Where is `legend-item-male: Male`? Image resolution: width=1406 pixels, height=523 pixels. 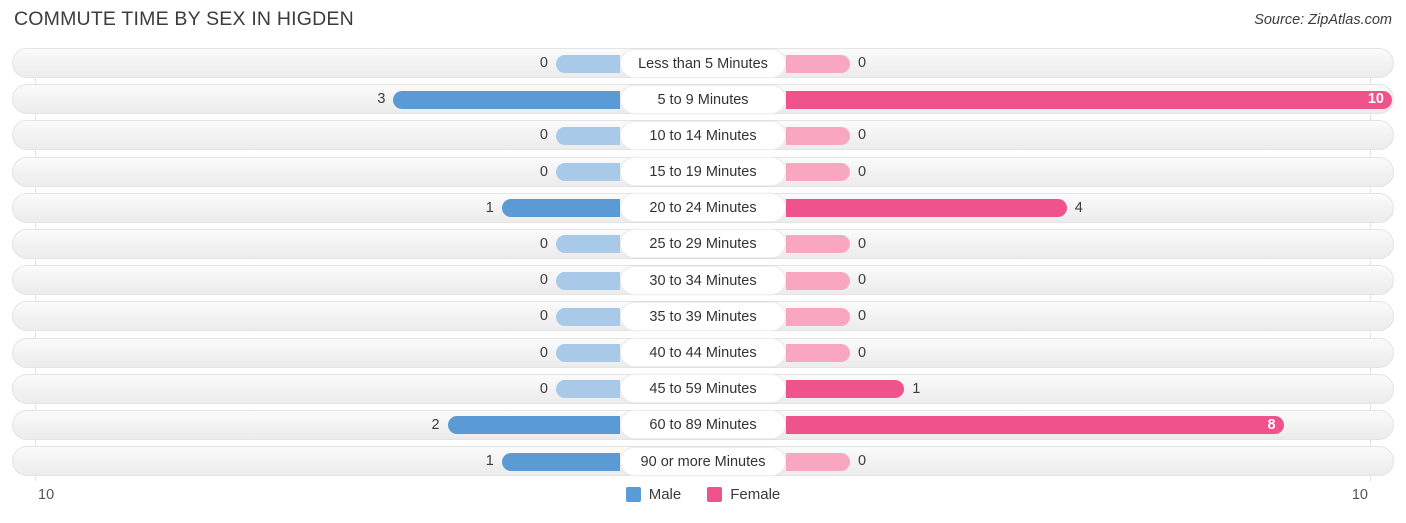 legend-item-male: Male is located at coordinates (653, 494).